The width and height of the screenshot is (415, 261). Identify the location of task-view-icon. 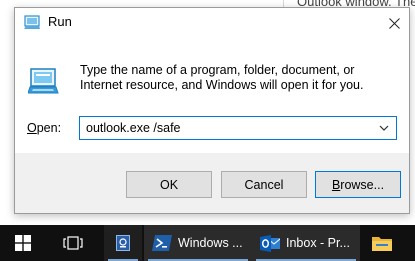
(73, 243).